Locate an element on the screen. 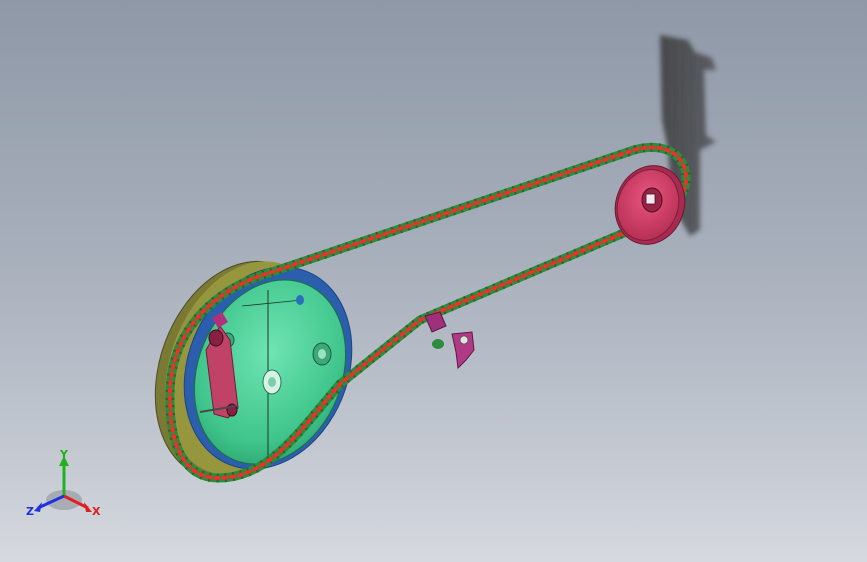  chain-guide is located at coordinates (449, 340).